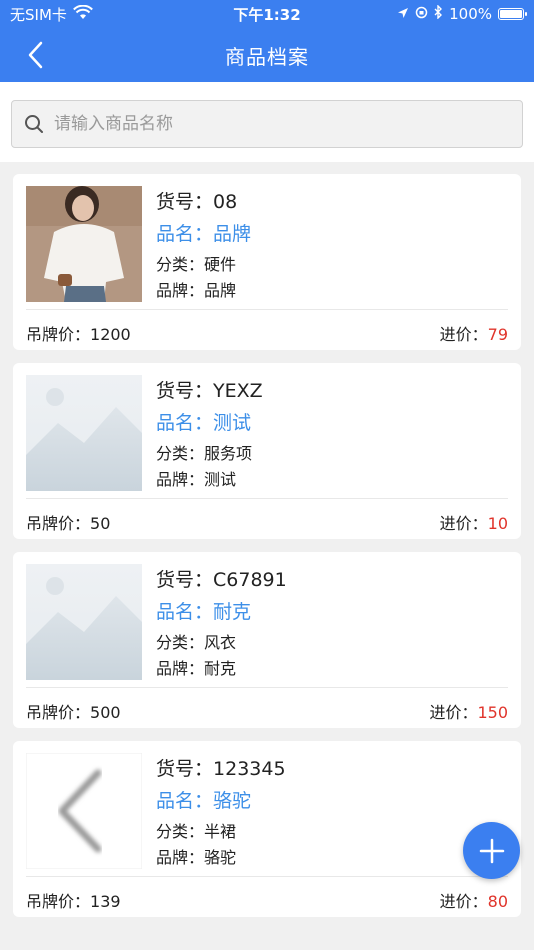 The width and height of the screenshot is (534, 950). What do you see at coordinates (38, 14) in the screenshot?
I see `carrier-label: 无SIM卡` at bounding box center [38, 14].